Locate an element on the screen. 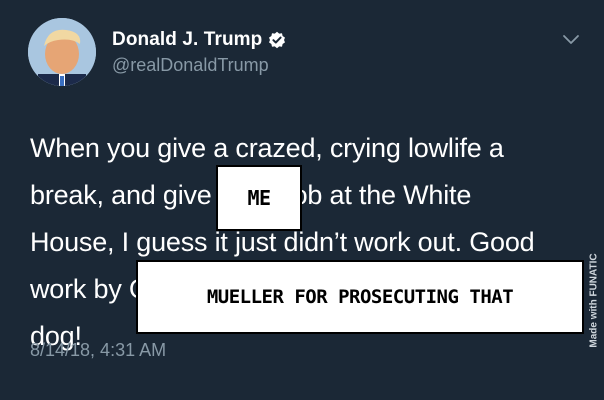  display-name-row: Donald J. Trump is located at coordinates (199, 40).